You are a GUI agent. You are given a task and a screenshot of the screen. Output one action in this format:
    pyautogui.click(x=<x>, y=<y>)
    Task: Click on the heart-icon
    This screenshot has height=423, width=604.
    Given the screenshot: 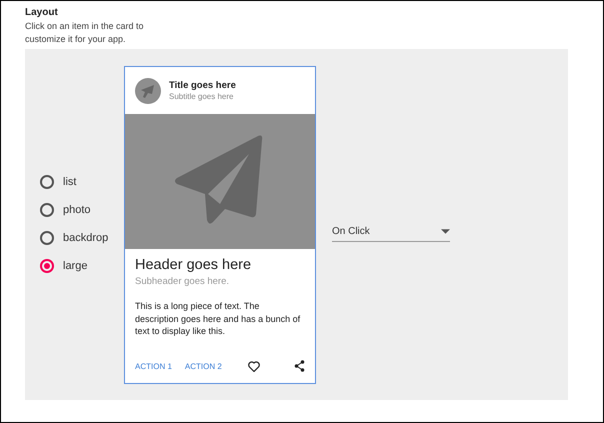 What is the action you would take?
    pyautogui.click(x=254, y=366)
    